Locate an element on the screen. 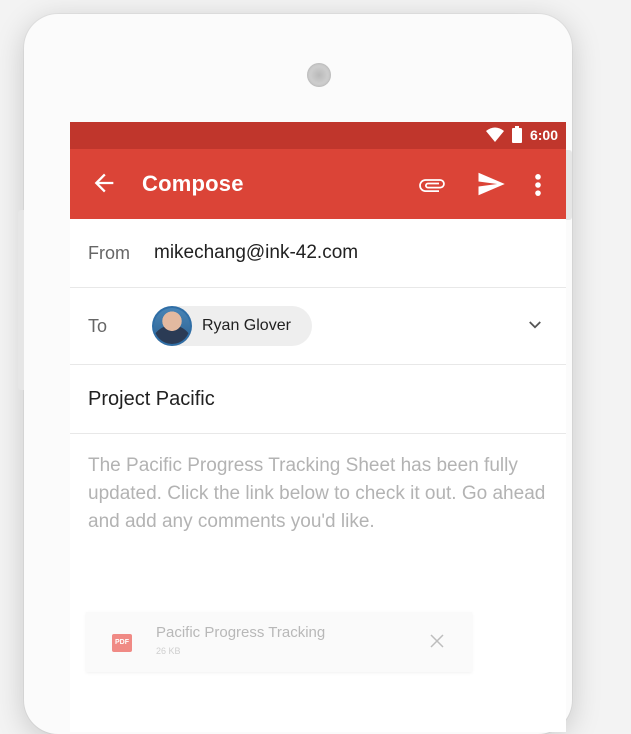 This screenshot has width=631, height=734. pdf-icon: PDF is located at coordinates (122, 643).